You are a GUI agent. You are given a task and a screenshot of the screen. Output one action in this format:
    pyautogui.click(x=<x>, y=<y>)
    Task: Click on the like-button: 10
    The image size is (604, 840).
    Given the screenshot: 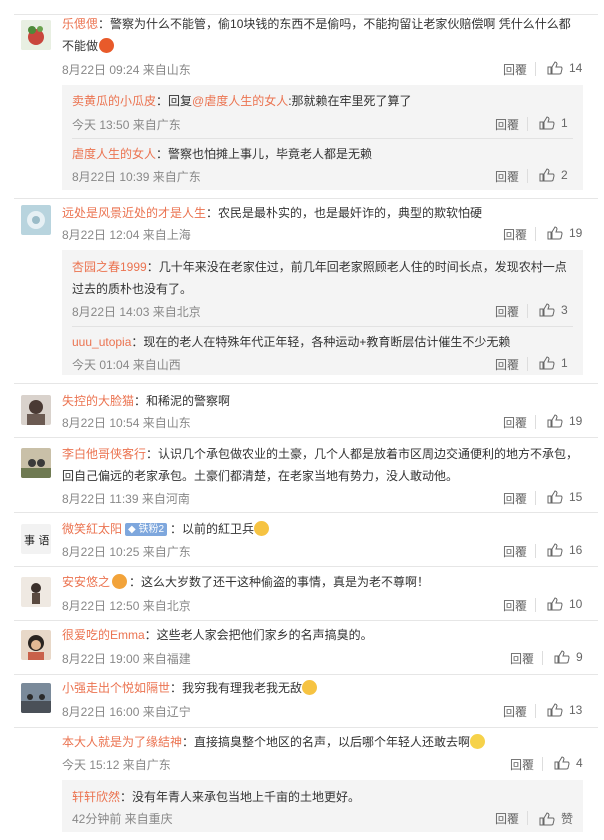 What is the action you would take?
    pyautogui.click(x=564, y=604)
    